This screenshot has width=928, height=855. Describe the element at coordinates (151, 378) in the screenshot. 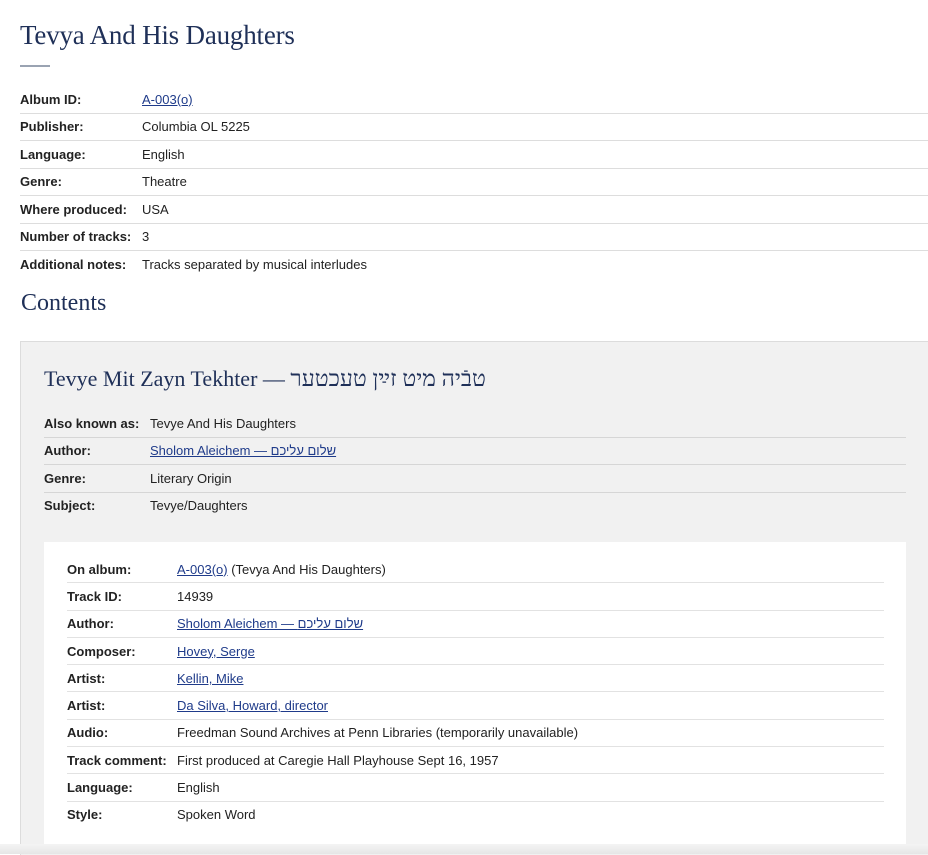

I see `work-title-latin: Tevye Mit Zayn Tekhter` at that location.